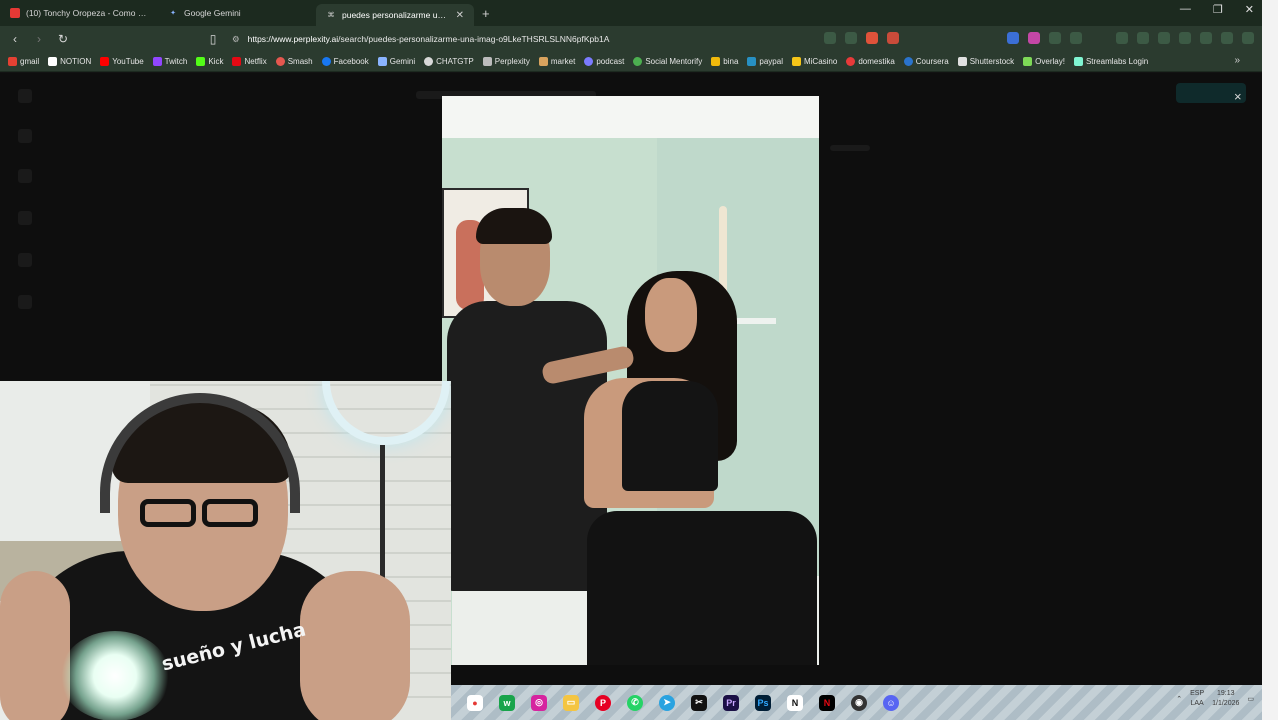 This screenshot has height=720, width=1278. Describe the element at coordinates (539, 702) in the screenshot. I see `instagram-icon: ◎` at that location.